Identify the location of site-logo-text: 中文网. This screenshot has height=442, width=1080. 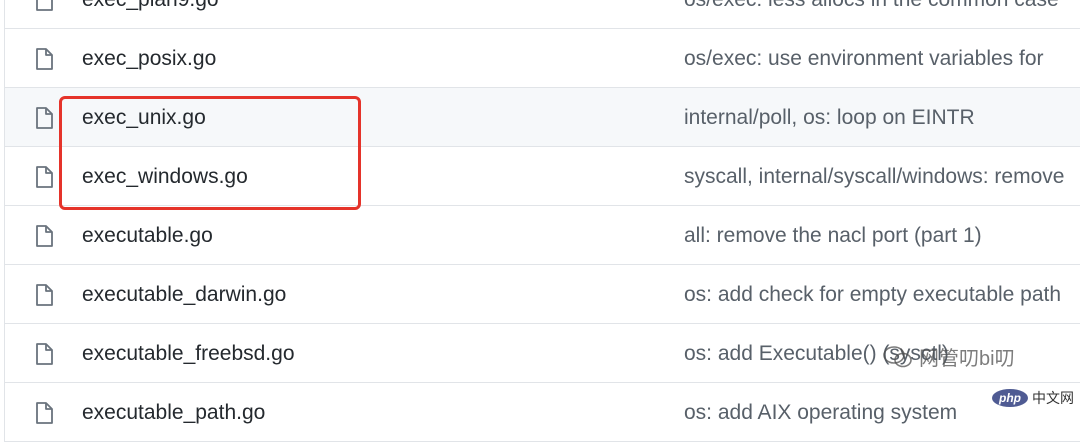
(1053, 398).